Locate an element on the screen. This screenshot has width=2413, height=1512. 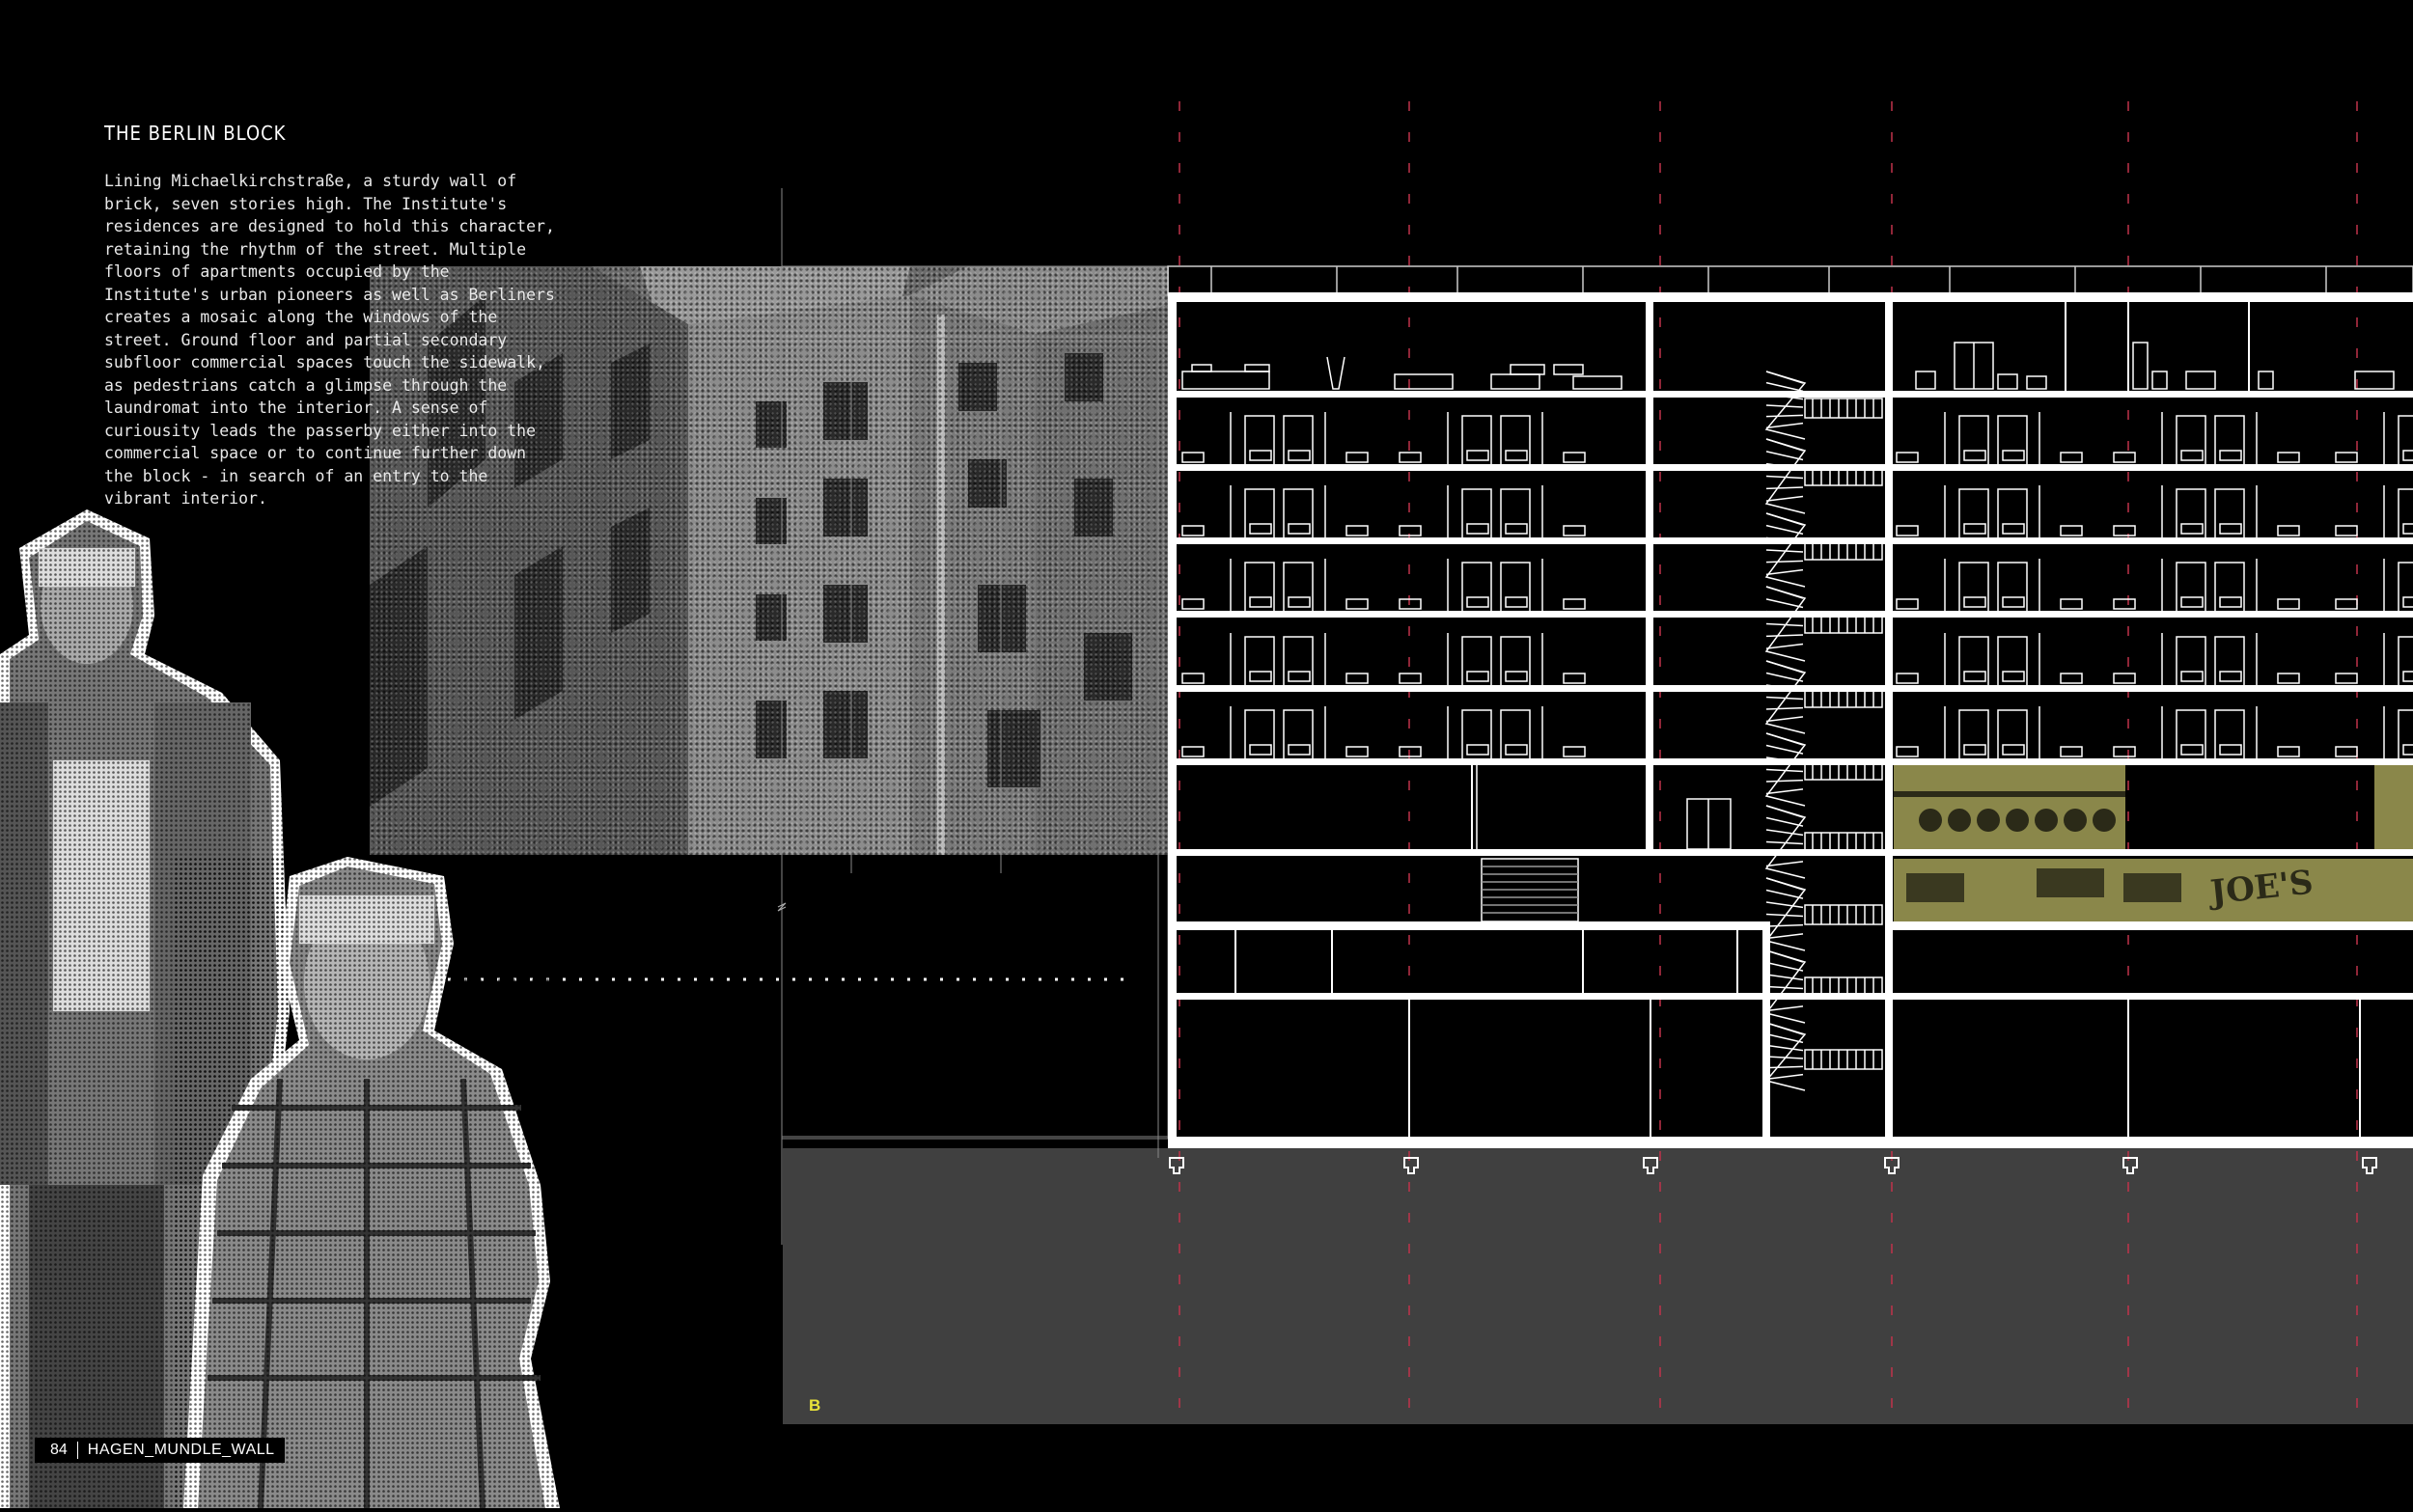
page-footer: 84 HAGEN_MUNDLE_WALL is located at coordinates (160, 1450).